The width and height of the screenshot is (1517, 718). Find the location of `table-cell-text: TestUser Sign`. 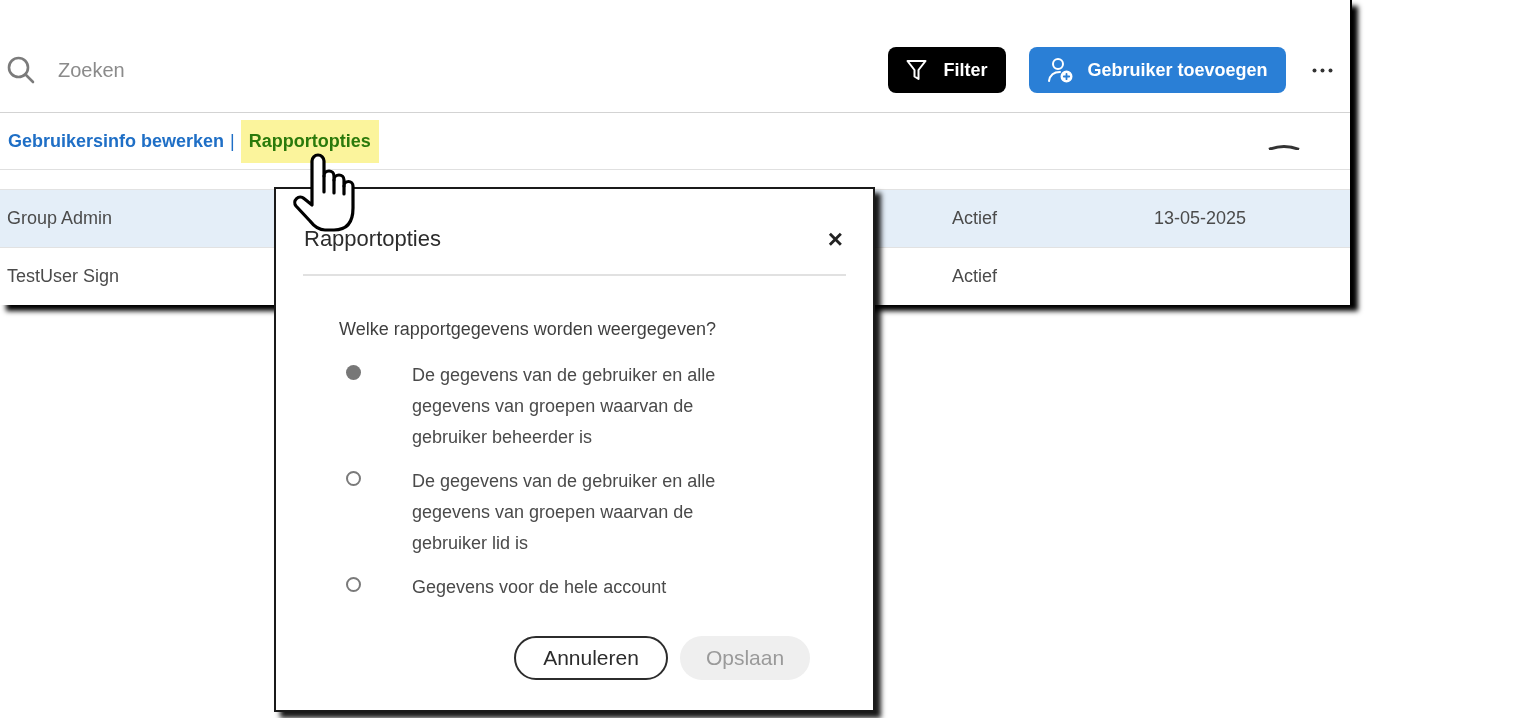

table-cell-text: TestUser Sign is located at coordinates (63, 276).